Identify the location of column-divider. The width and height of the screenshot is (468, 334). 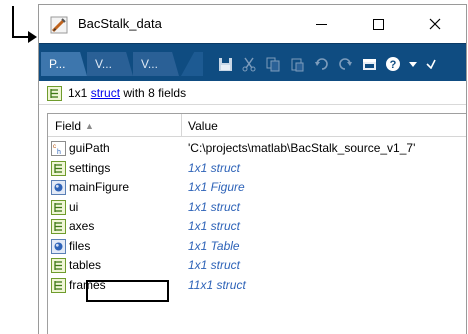
(181, 125).